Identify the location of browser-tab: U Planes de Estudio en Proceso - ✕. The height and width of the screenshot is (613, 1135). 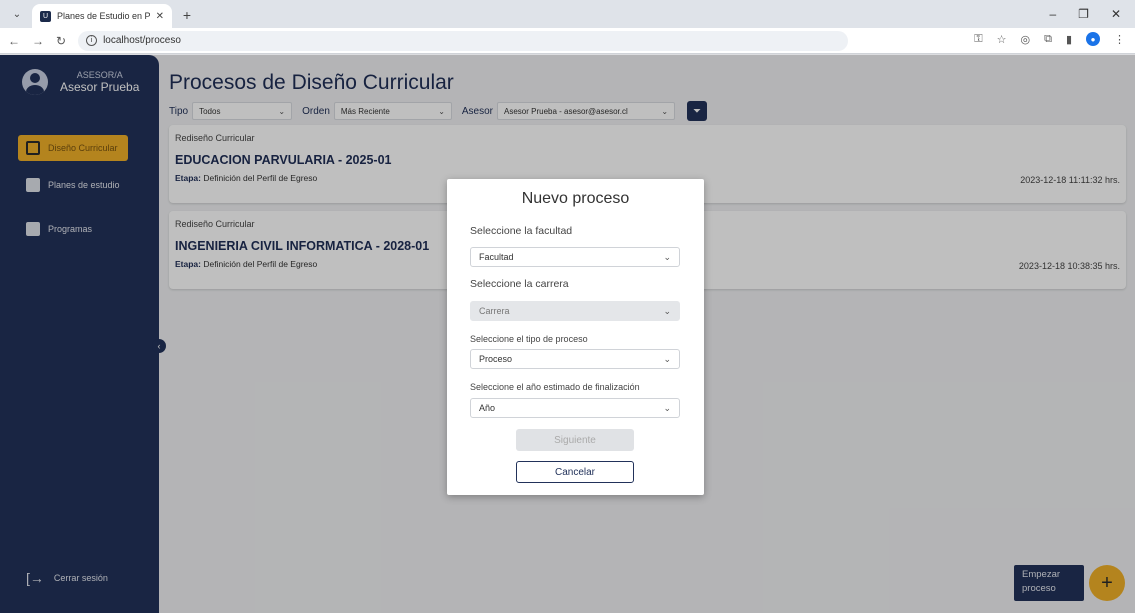
(102, 16).